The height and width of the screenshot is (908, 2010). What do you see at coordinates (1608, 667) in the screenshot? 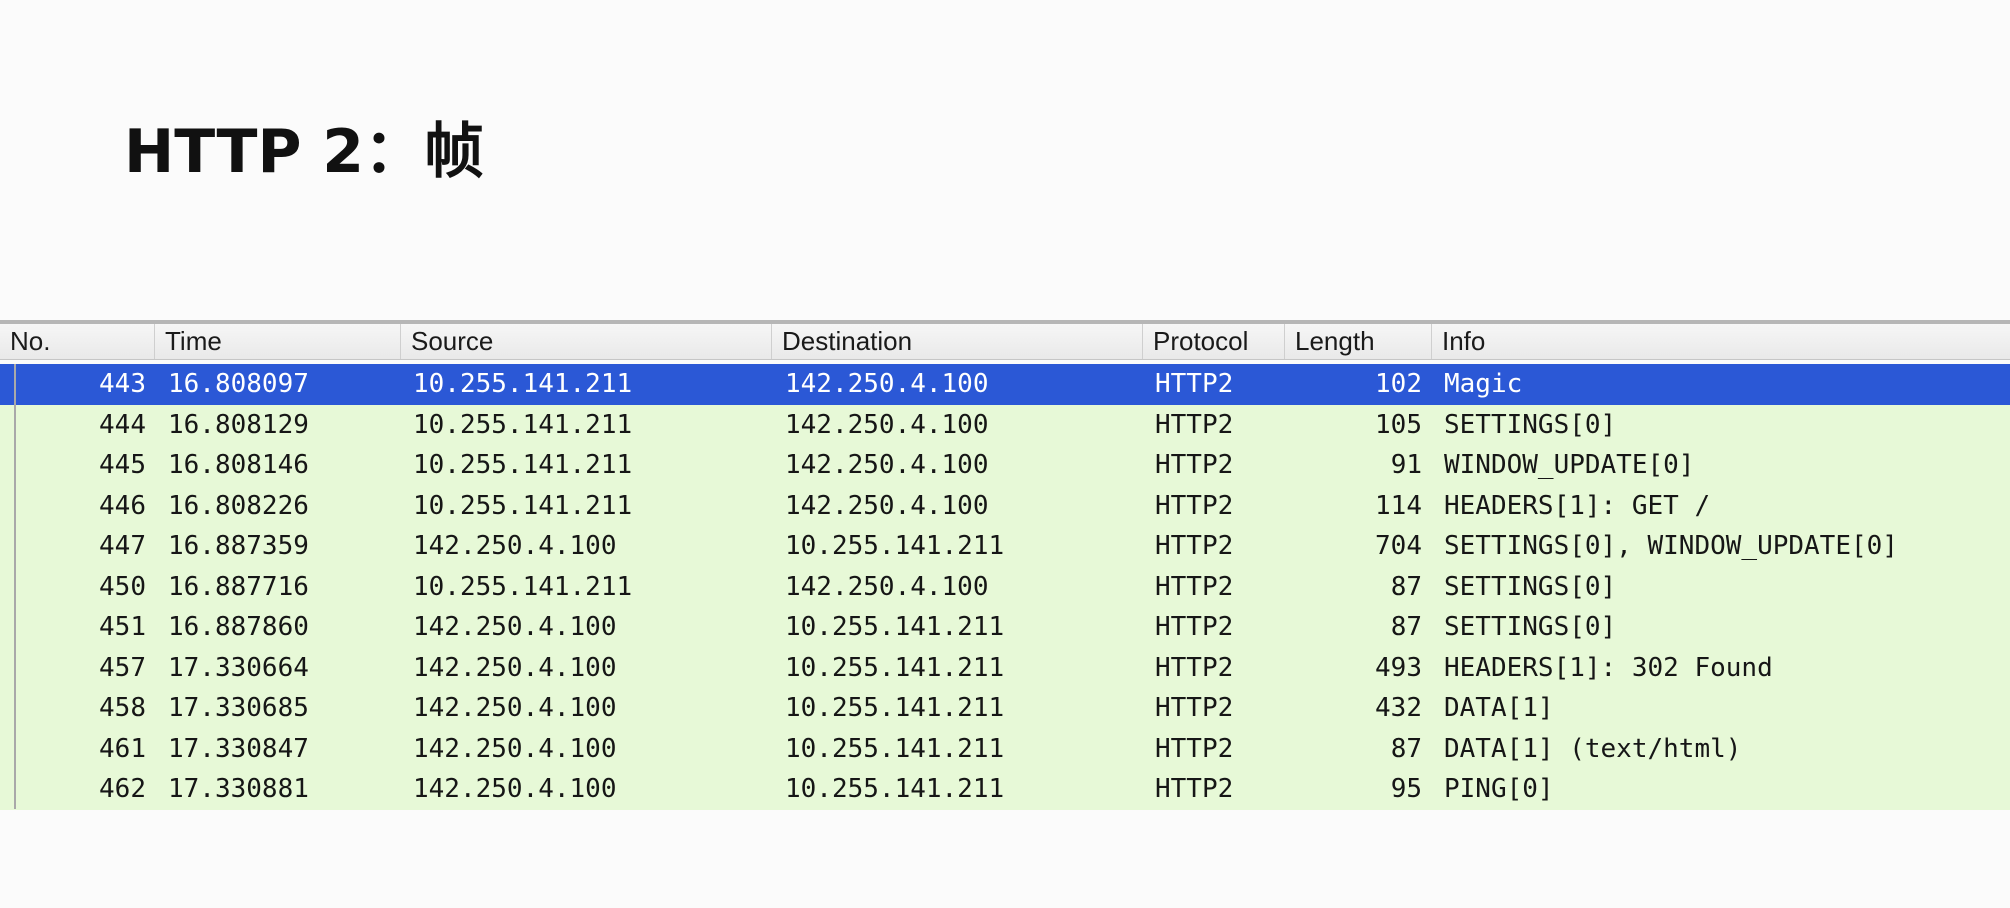
I see `packet-info: HEADERS[1]: 302 Found` at bounding box center [1608, 667].